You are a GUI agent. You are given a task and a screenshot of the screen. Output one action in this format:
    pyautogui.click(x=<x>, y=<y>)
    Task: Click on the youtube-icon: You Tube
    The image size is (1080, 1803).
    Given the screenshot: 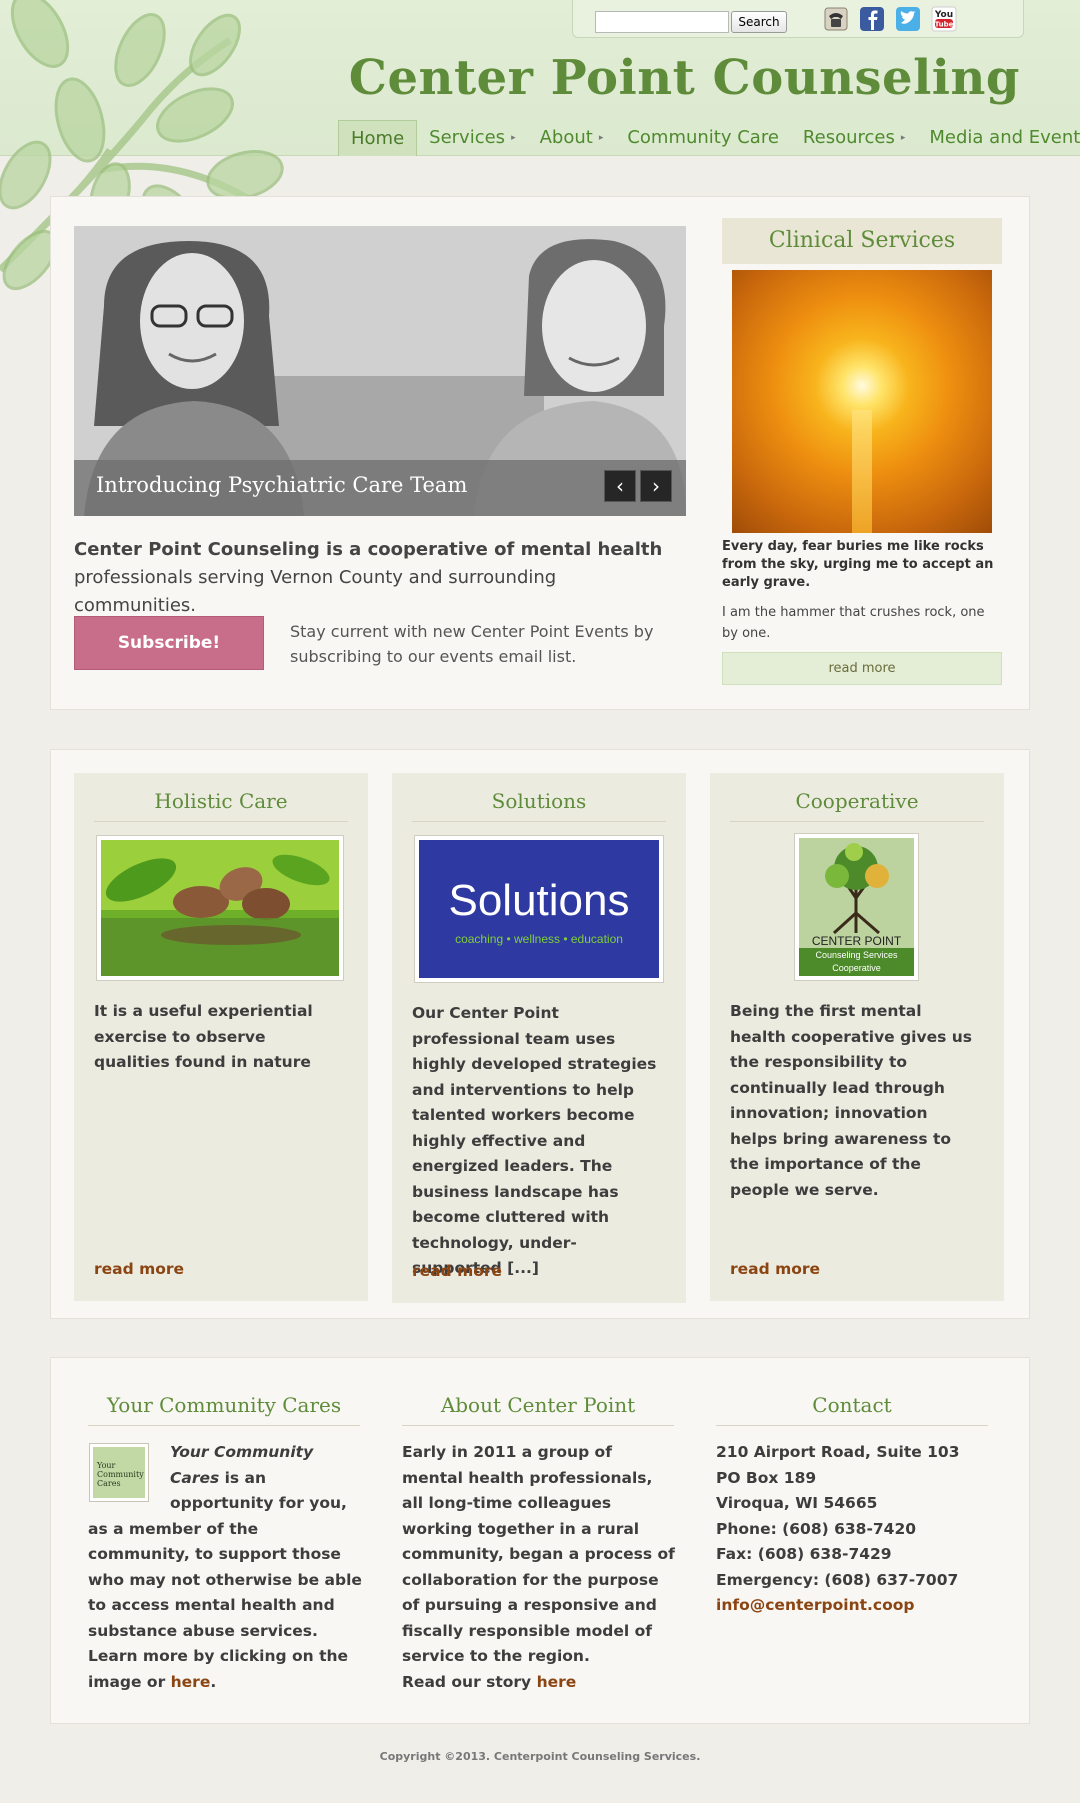 What is the action you would take?
    pyautogui.click(x=944, y=19)
    